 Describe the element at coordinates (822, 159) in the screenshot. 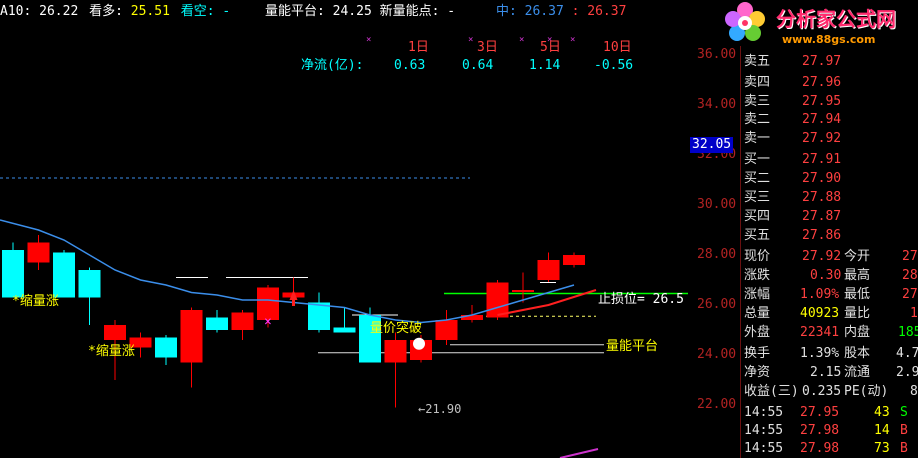

I see `bid-price: 27.91` at that location.